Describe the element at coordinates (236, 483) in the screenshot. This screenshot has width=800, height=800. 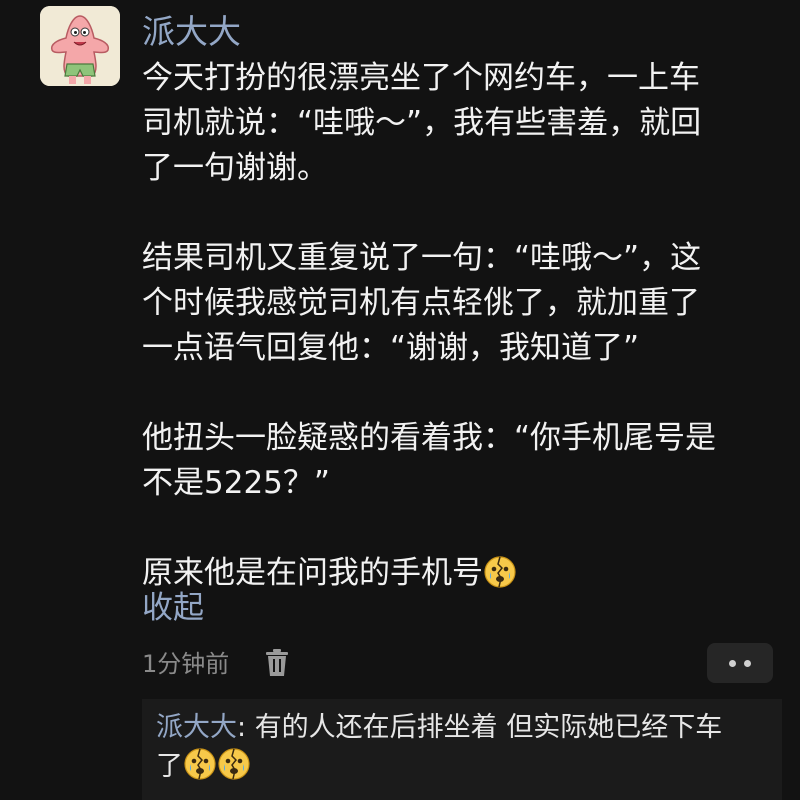
I see `comment-line: 不是5225？”` at that location.